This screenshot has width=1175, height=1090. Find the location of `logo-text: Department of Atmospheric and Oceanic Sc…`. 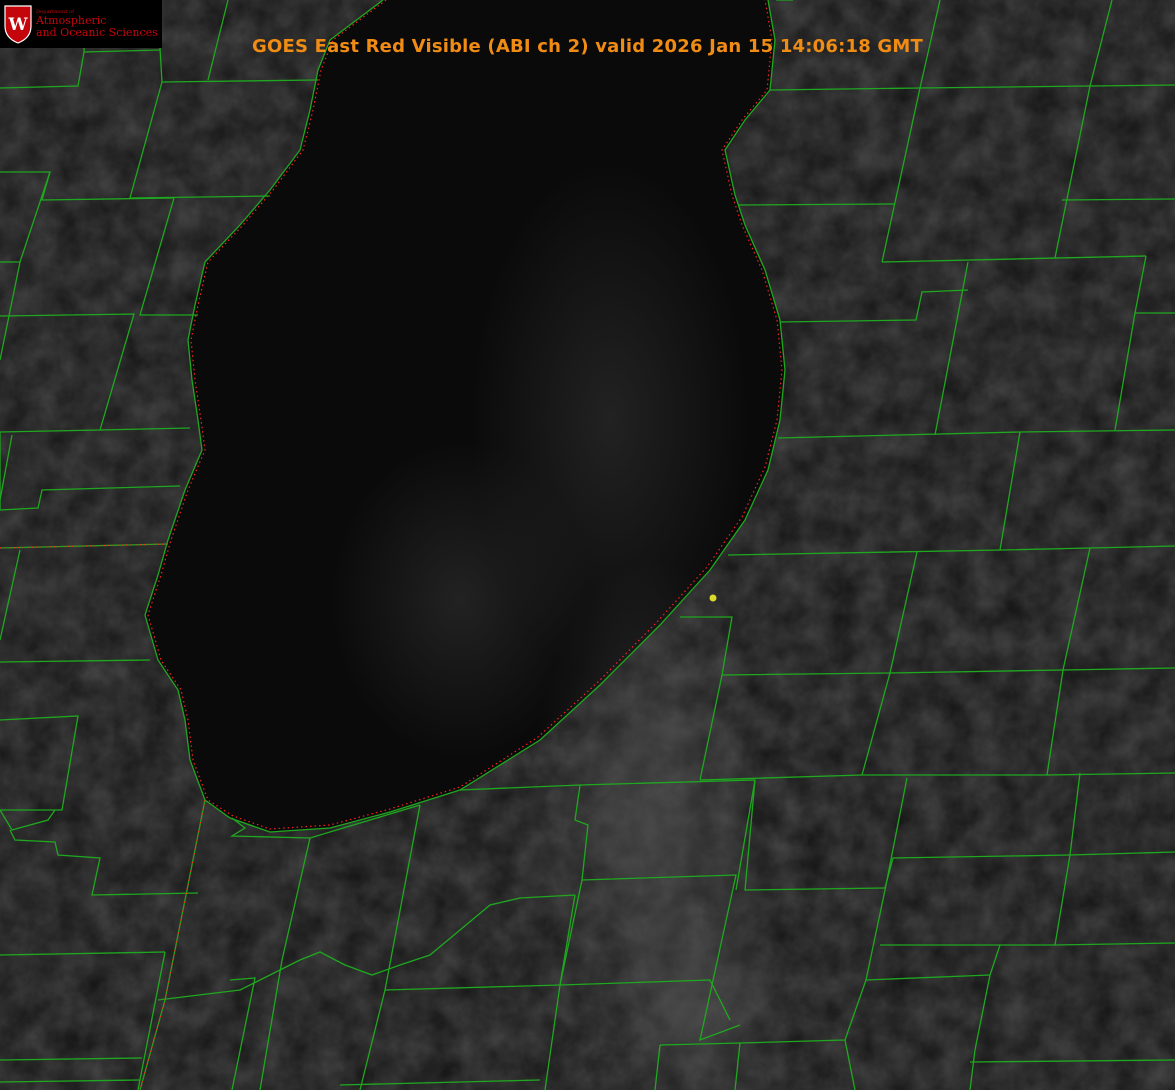

logo-text: Department of Atmospheric and Oceanic Sc… is located at coordinates (97, 23).